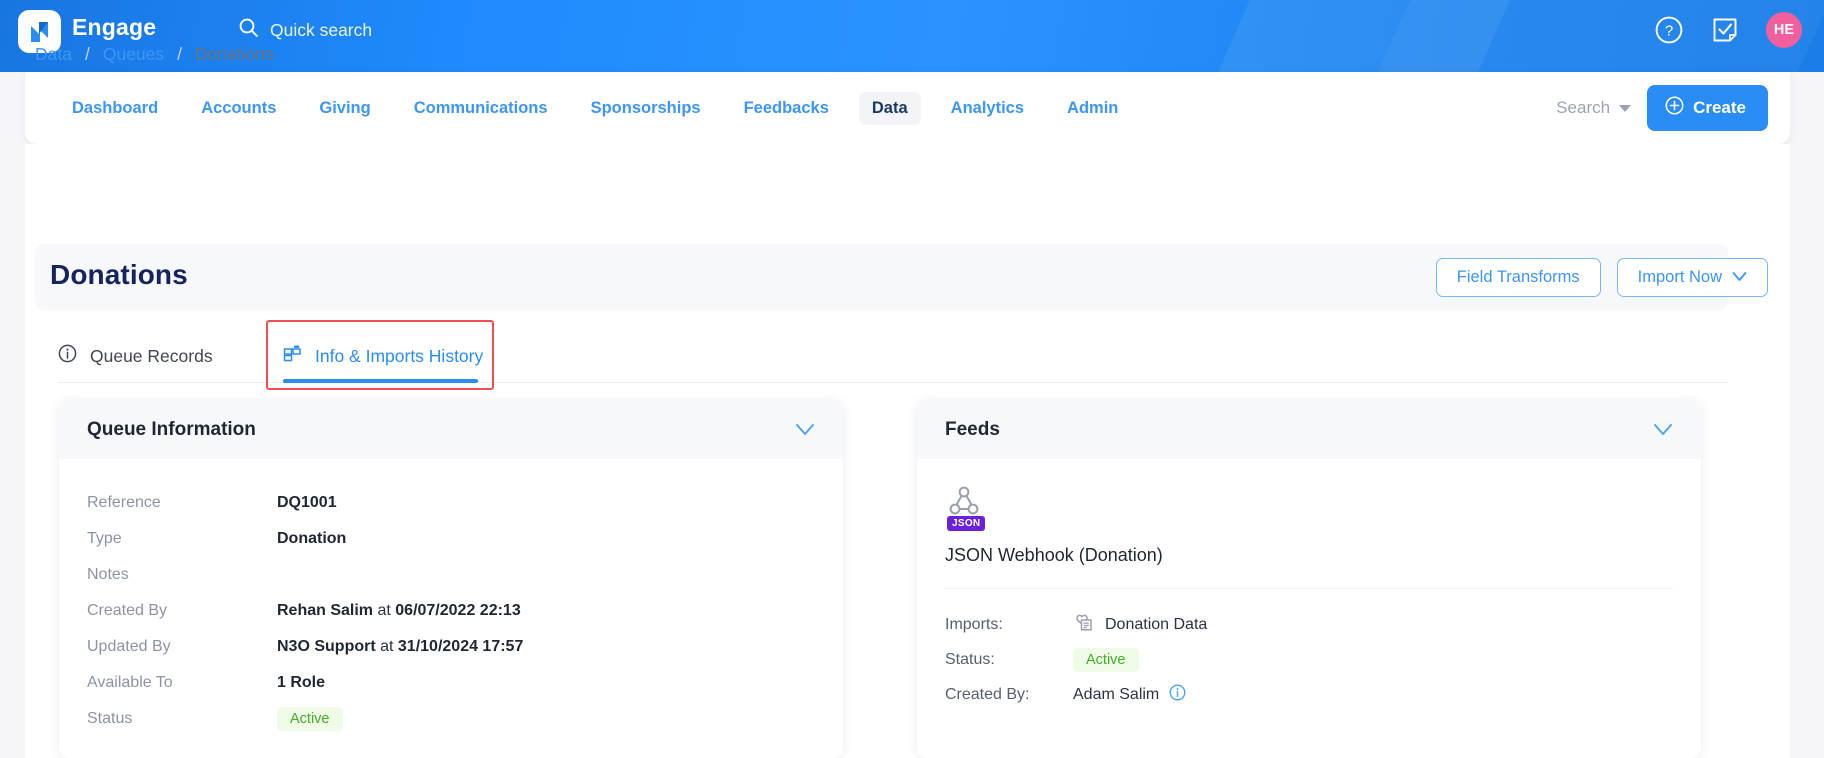 This screenshot has width=1824, height=758. Describe the element at coordinates (1084, 624) in the screenshot. I see `donation-data-icon` at that location.